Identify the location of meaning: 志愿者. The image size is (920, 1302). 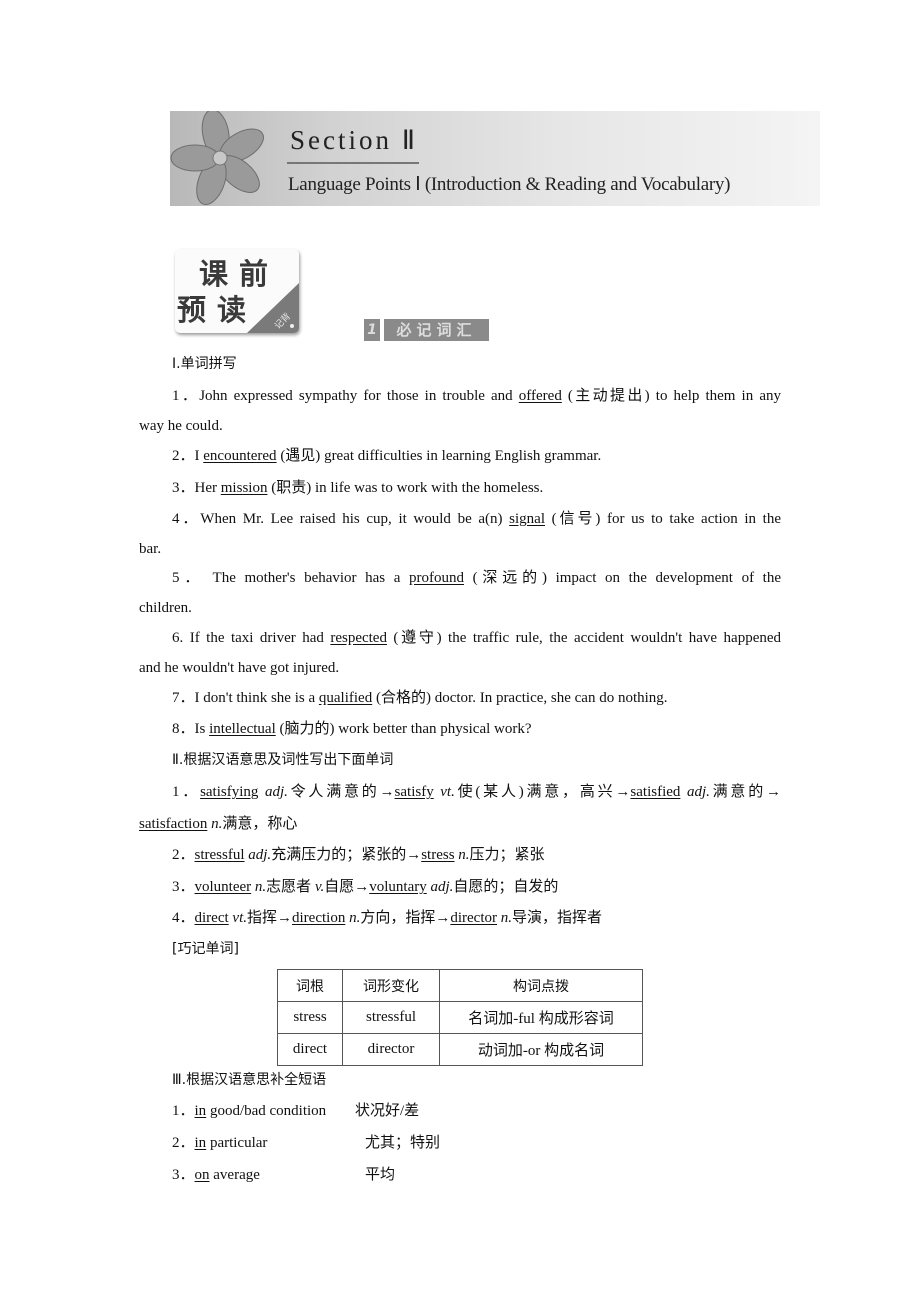
(290, 887).